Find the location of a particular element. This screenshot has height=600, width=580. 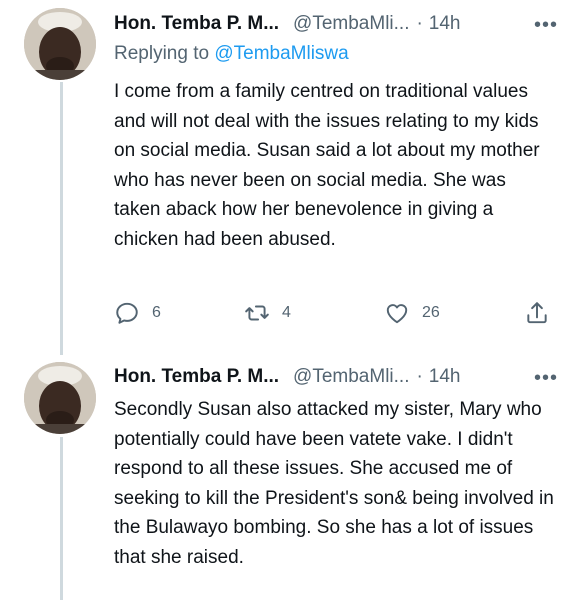

retweet-icon is located at coordinates (257, 313).